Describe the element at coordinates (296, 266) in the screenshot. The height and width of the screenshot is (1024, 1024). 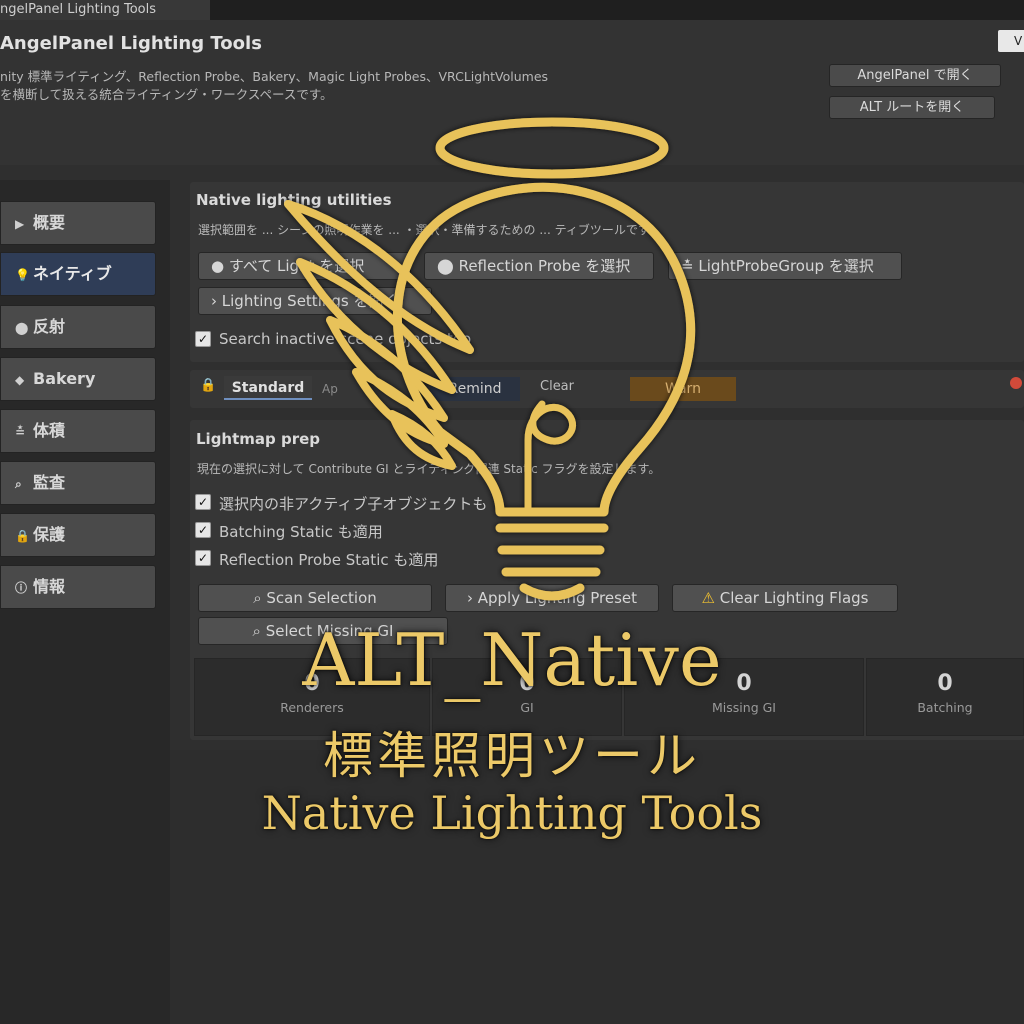
I see `select-lights-label: すべて Light を選択` at that location.